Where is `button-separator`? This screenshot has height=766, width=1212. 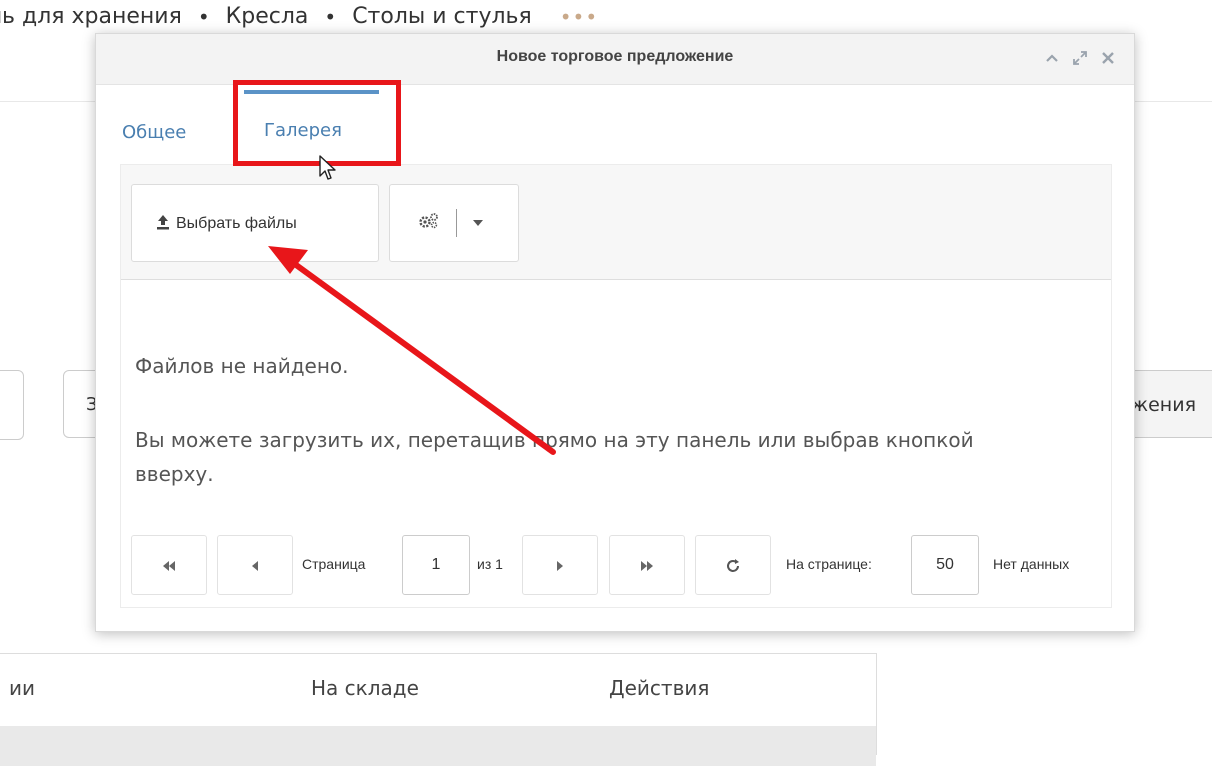 button-separator is located at coordinates (456, 223).